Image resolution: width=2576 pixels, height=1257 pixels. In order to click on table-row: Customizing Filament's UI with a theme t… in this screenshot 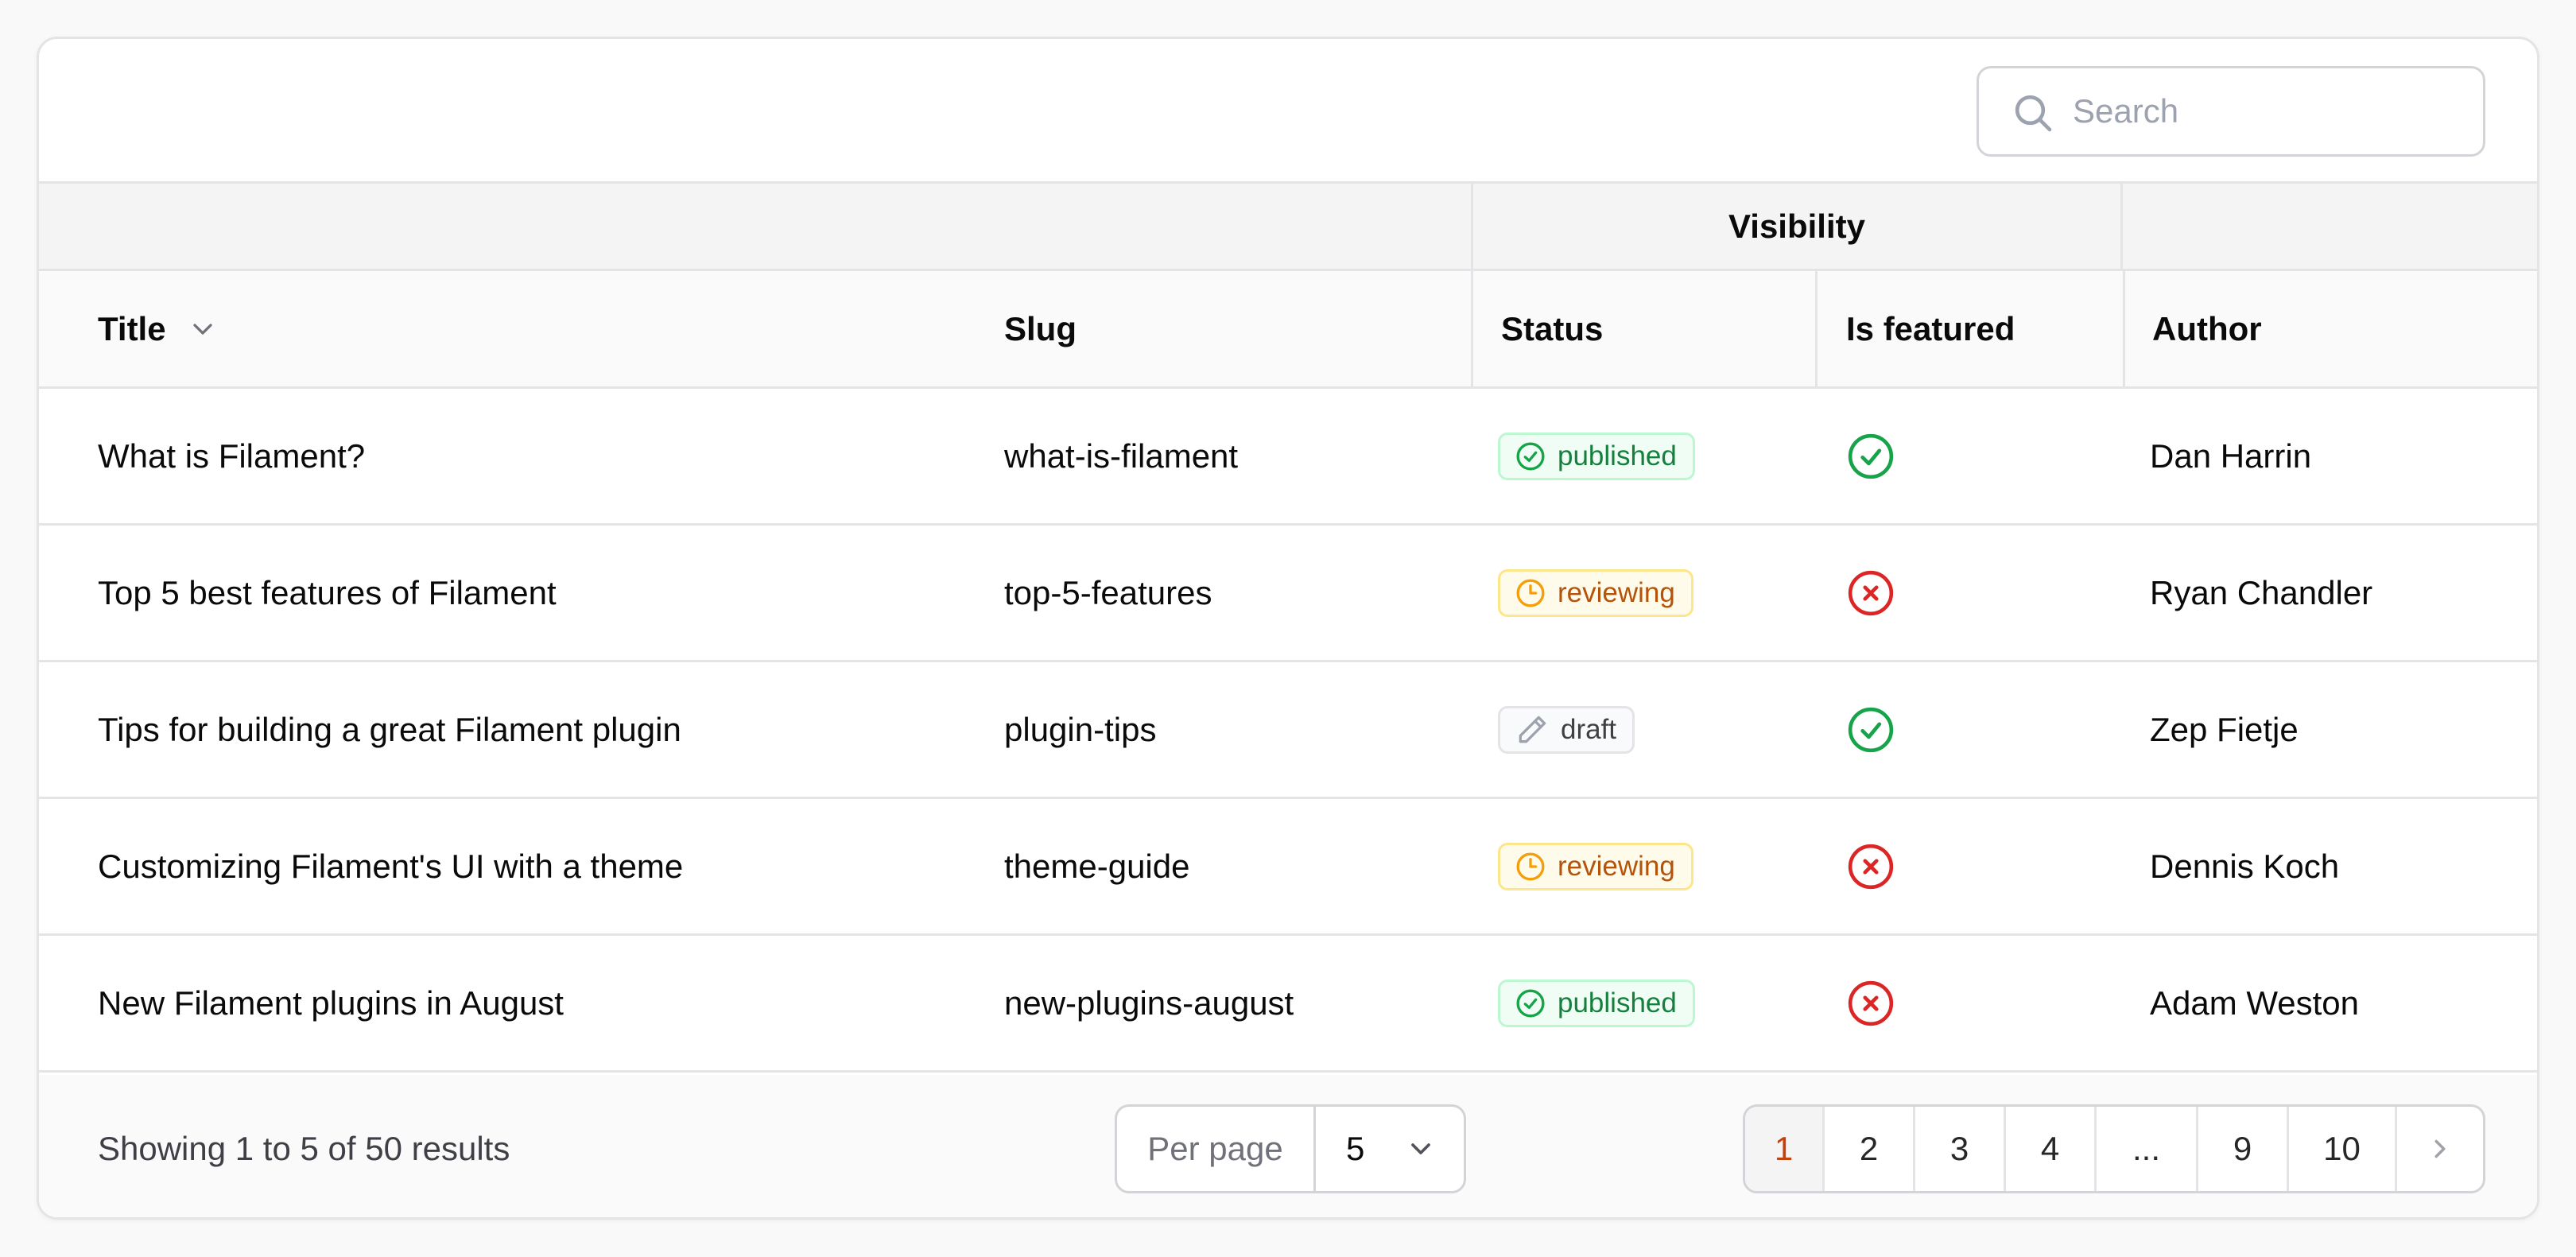, I will do `click(1288, 867)`.